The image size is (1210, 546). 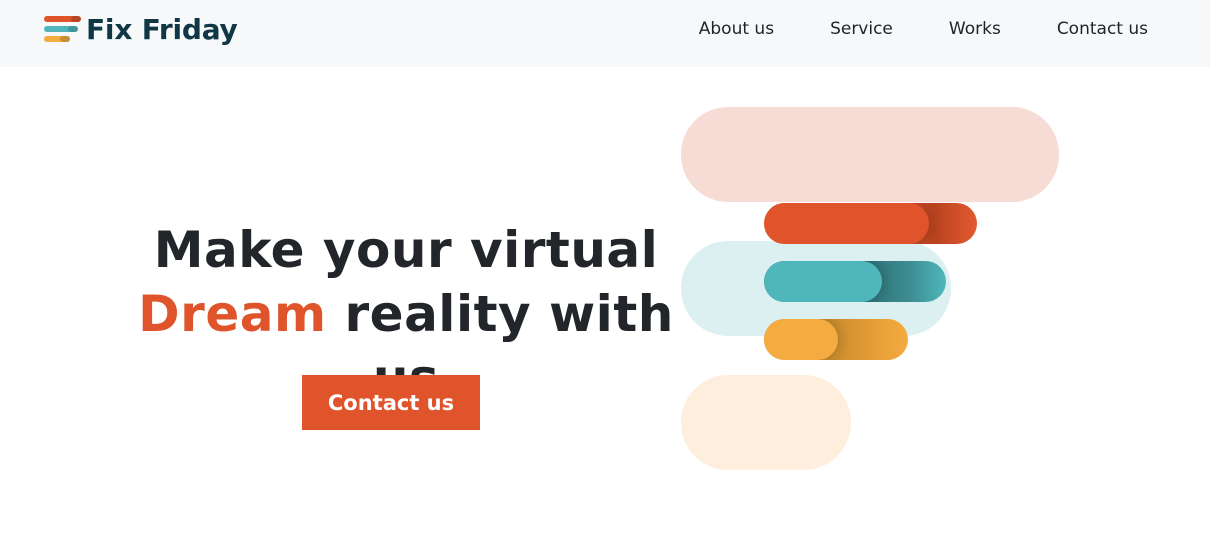 What do you see at coordinates (766, 422) in the screenshot?
I see `cream-pill-shape` at bounding box center [766, 422].